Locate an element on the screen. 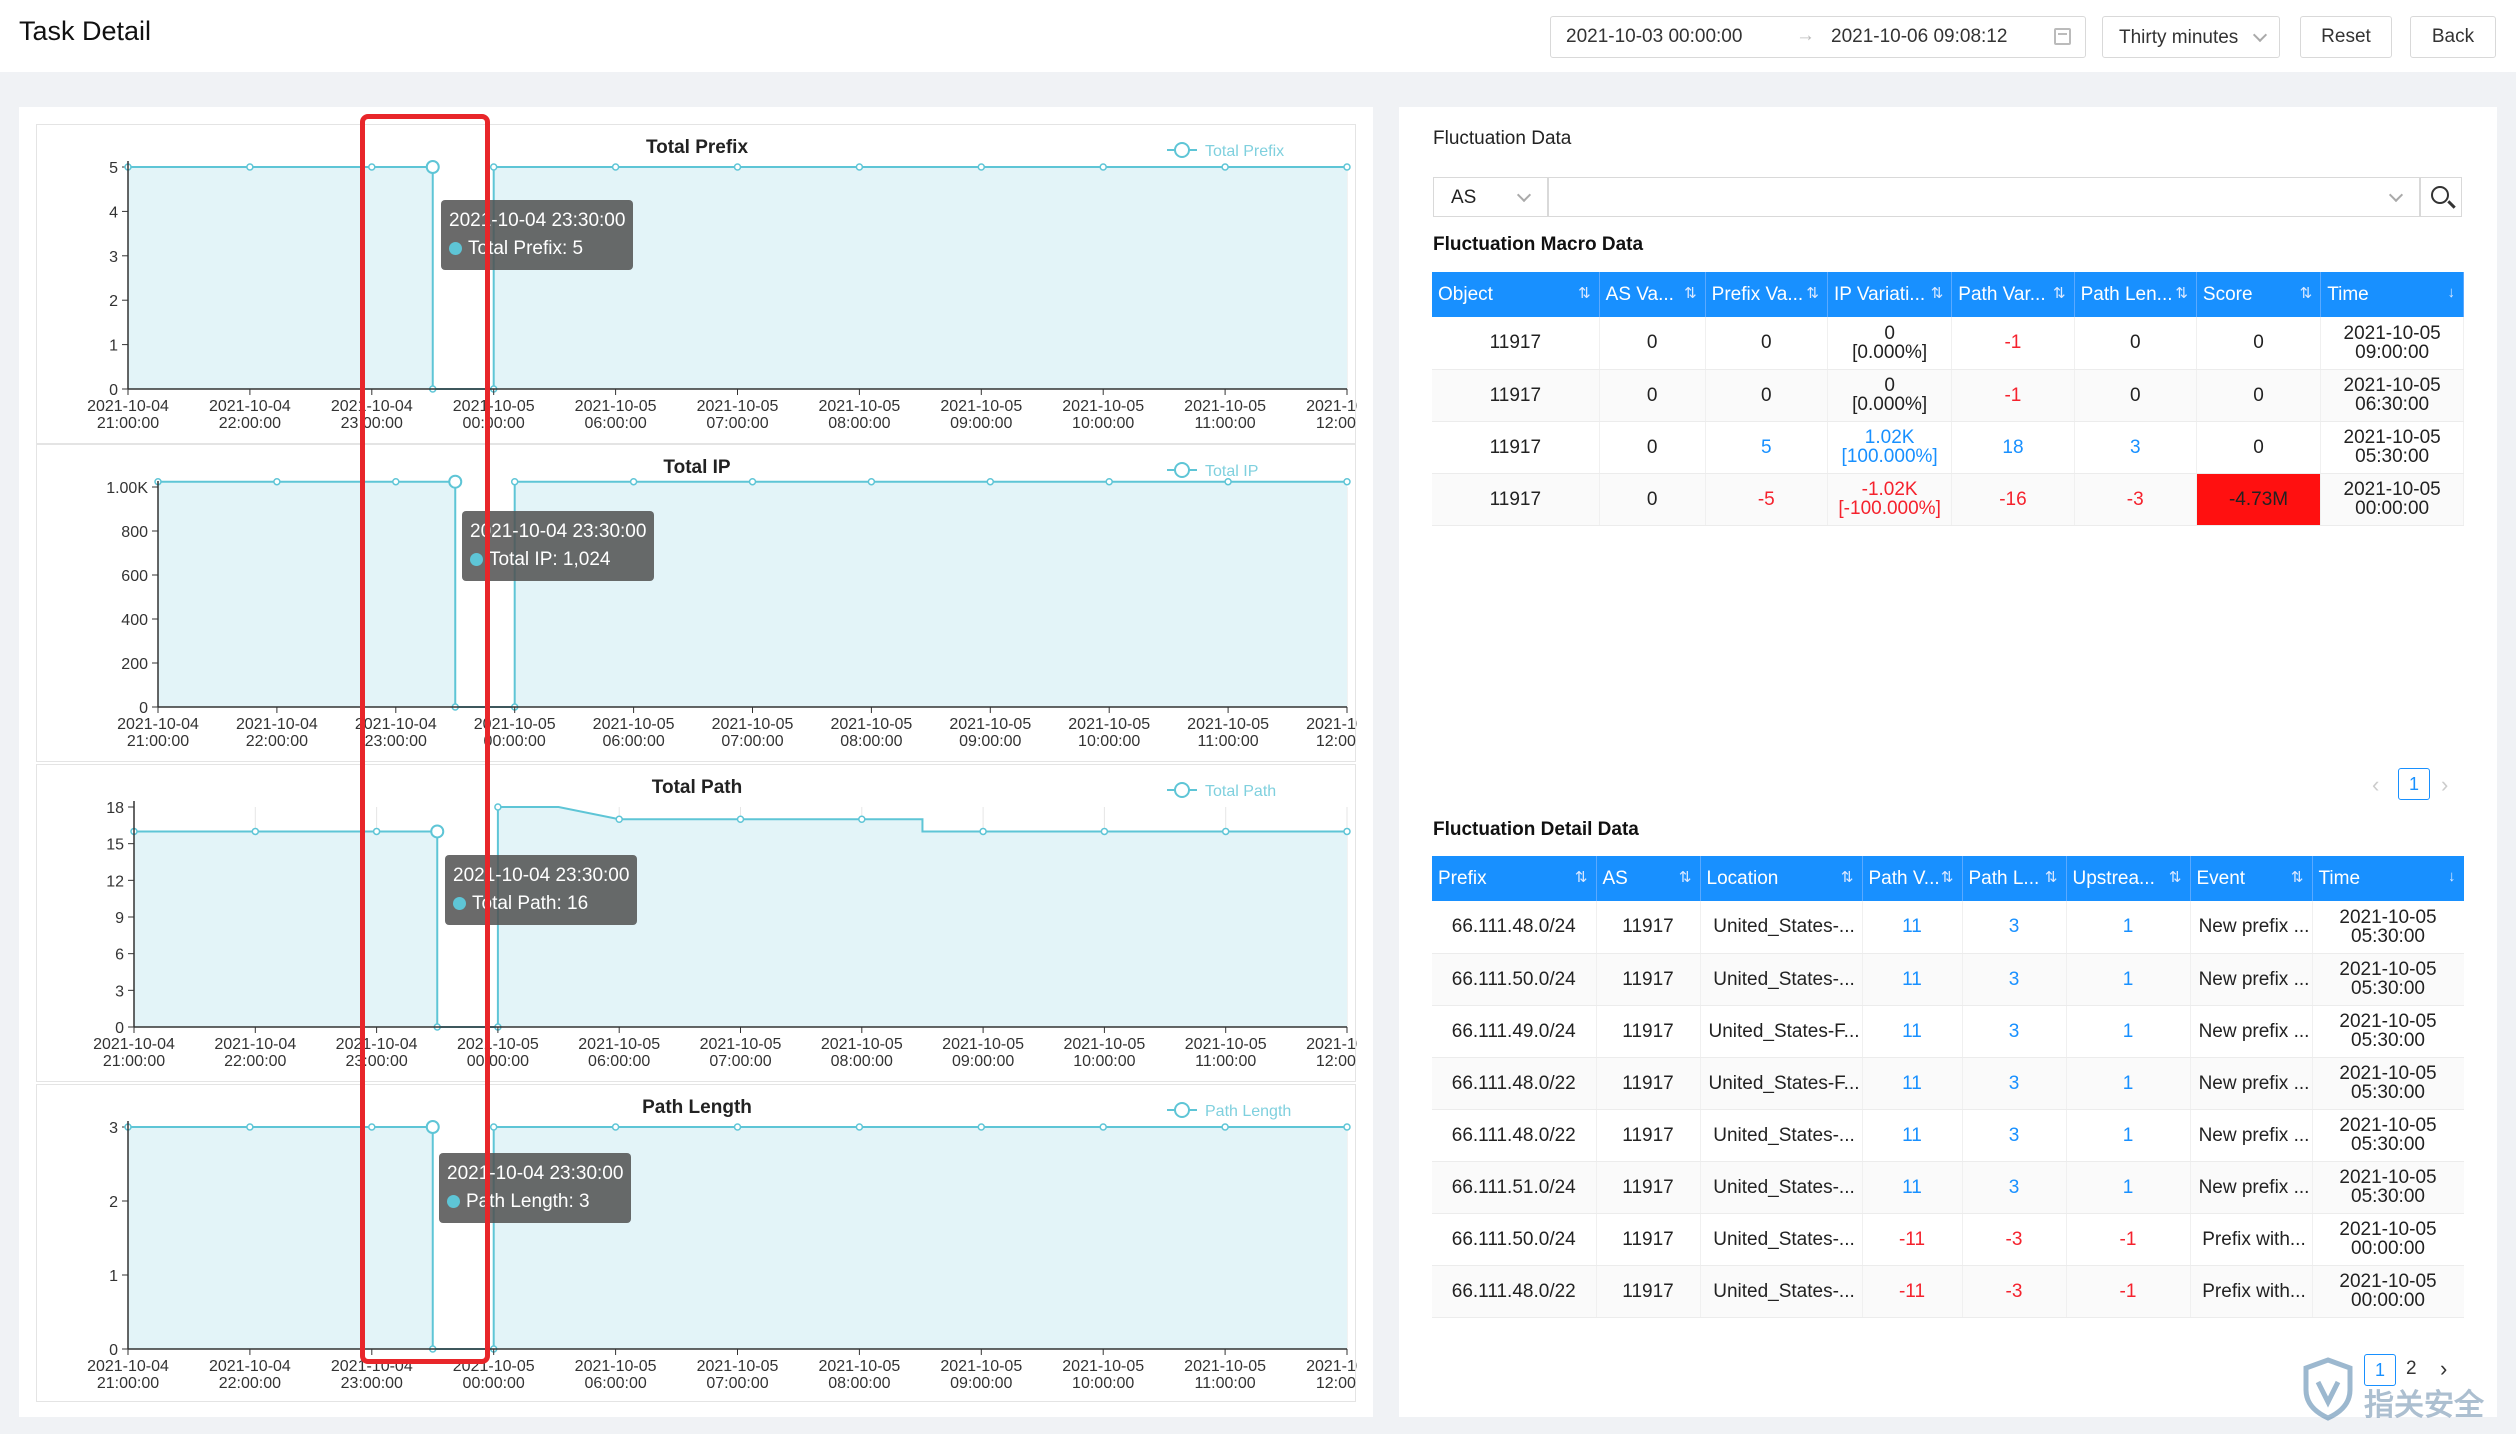  table-cell: -11 is located at coordinates (1912, 1291).